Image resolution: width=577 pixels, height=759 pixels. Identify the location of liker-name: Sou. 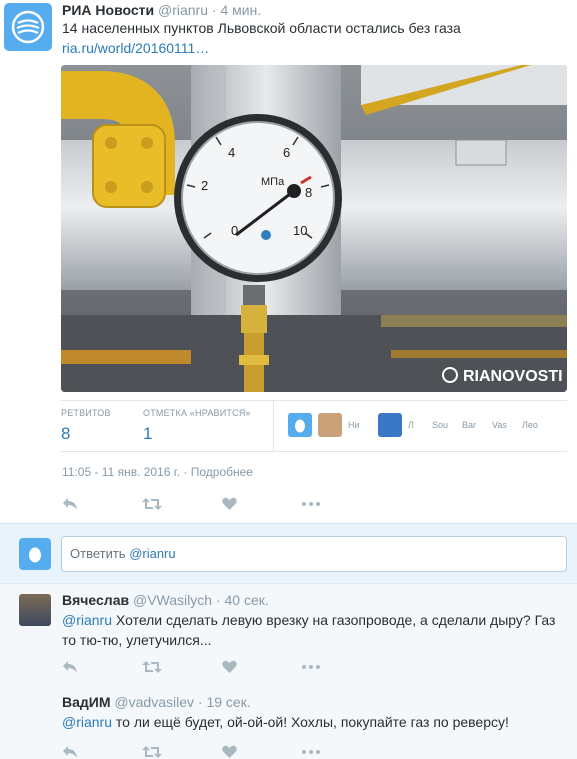
(444, 425).